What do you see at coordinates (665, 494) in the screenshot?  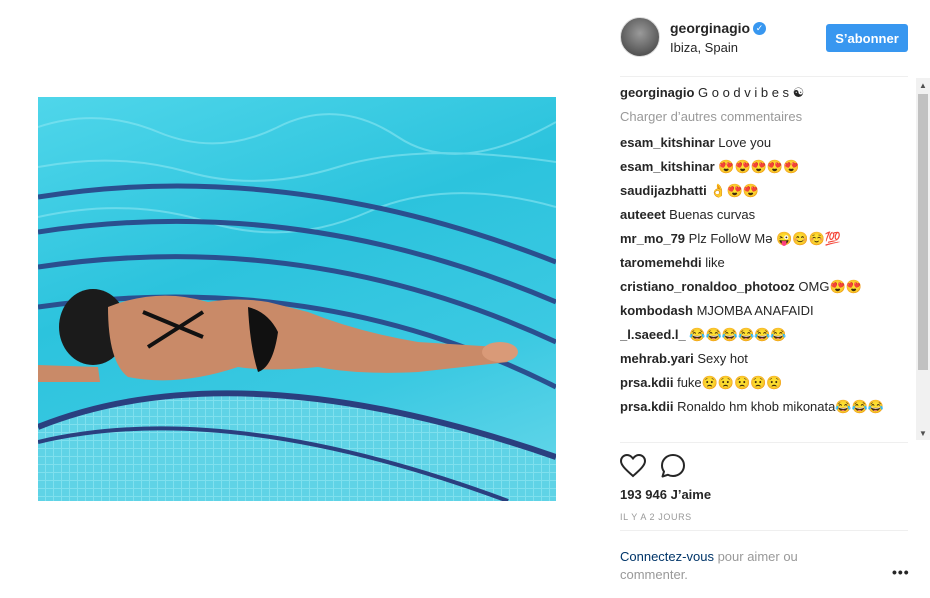 I see `likes-count: 193 946 J’aime` at bounding box center [665, 494].